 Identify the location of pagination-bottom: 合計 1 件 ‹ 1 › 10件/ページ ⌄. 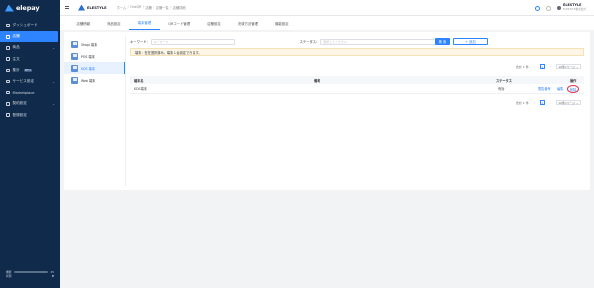
(548, 102).